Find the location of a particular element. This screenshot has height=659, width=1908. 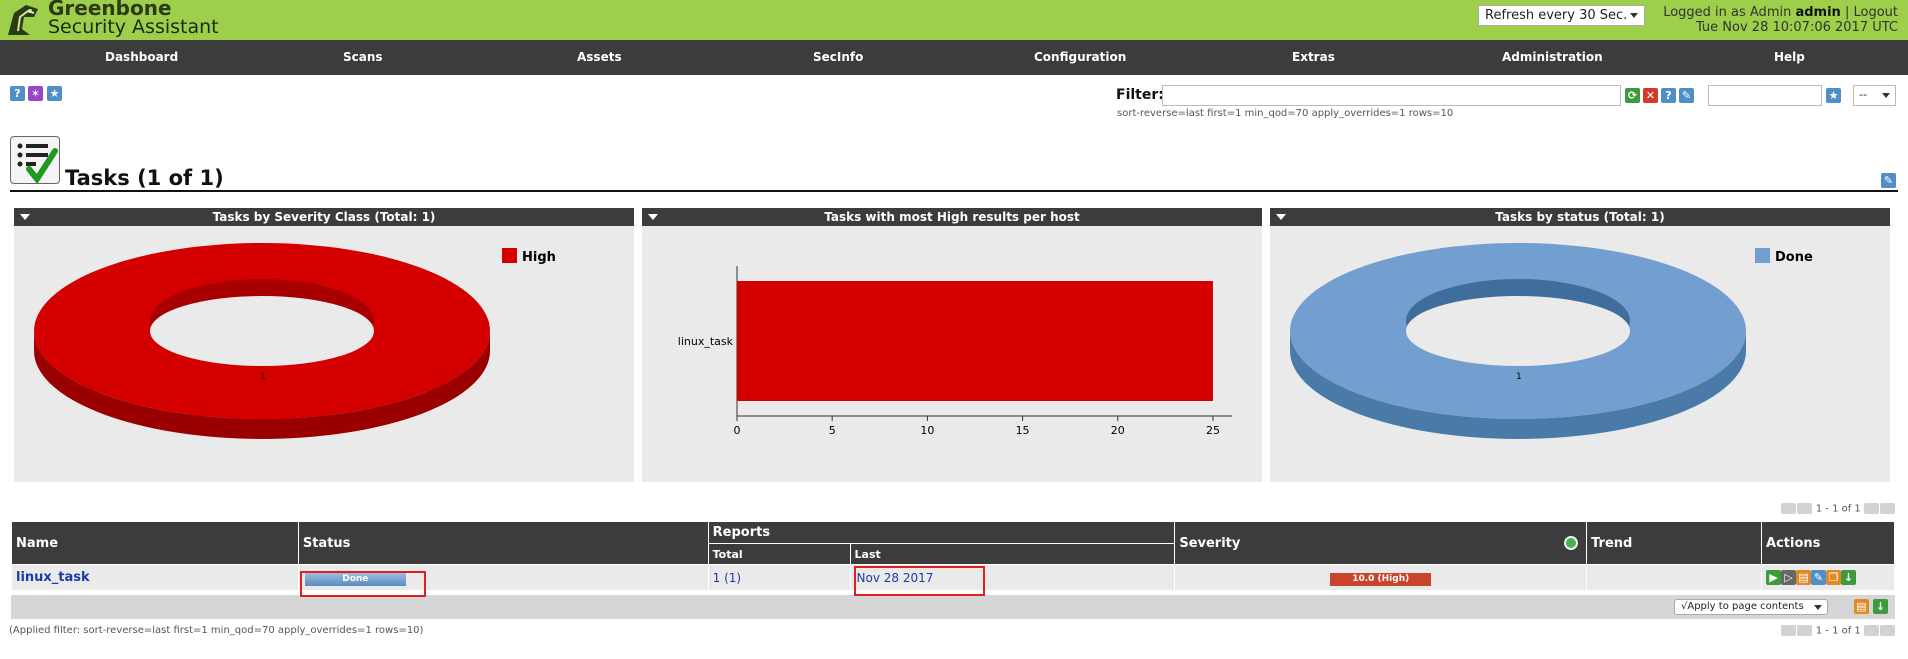

panel-status: Tasks by status (Total: 1) Done 1 is located at coordinates (1580, 345).